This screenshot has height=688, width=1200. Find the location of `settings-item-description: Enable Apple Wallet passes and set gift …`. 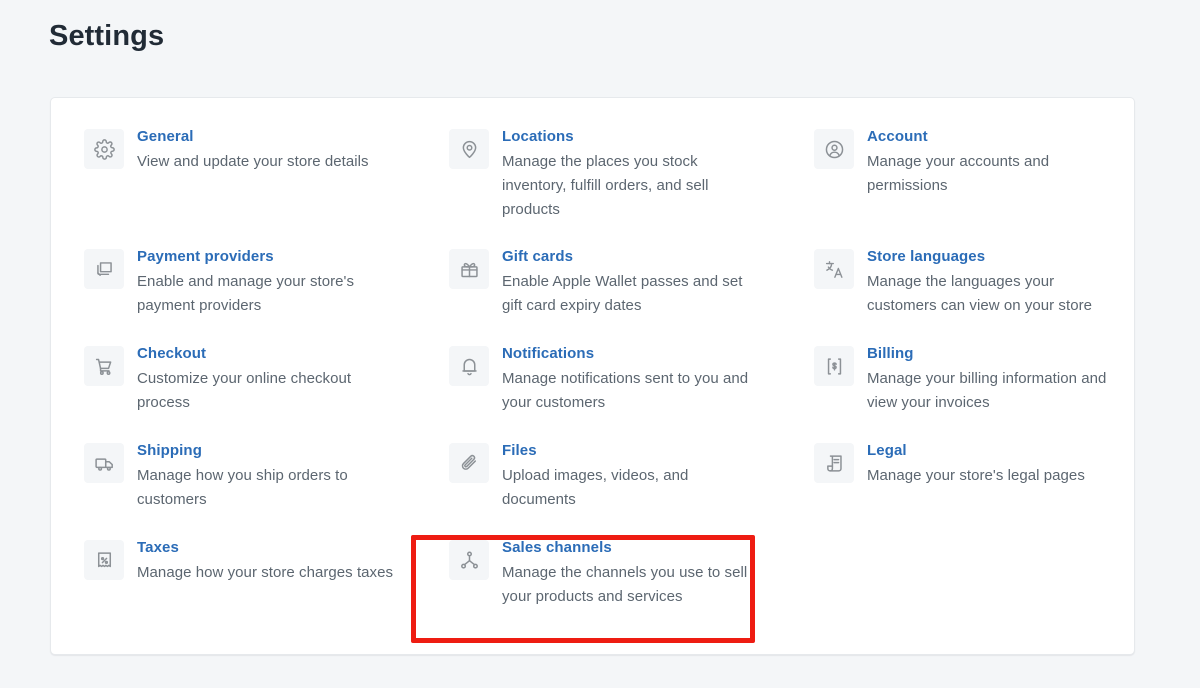

settings-item-description: Enable Apple Wallet passes and set gift … is located at coordinates (622, 293).